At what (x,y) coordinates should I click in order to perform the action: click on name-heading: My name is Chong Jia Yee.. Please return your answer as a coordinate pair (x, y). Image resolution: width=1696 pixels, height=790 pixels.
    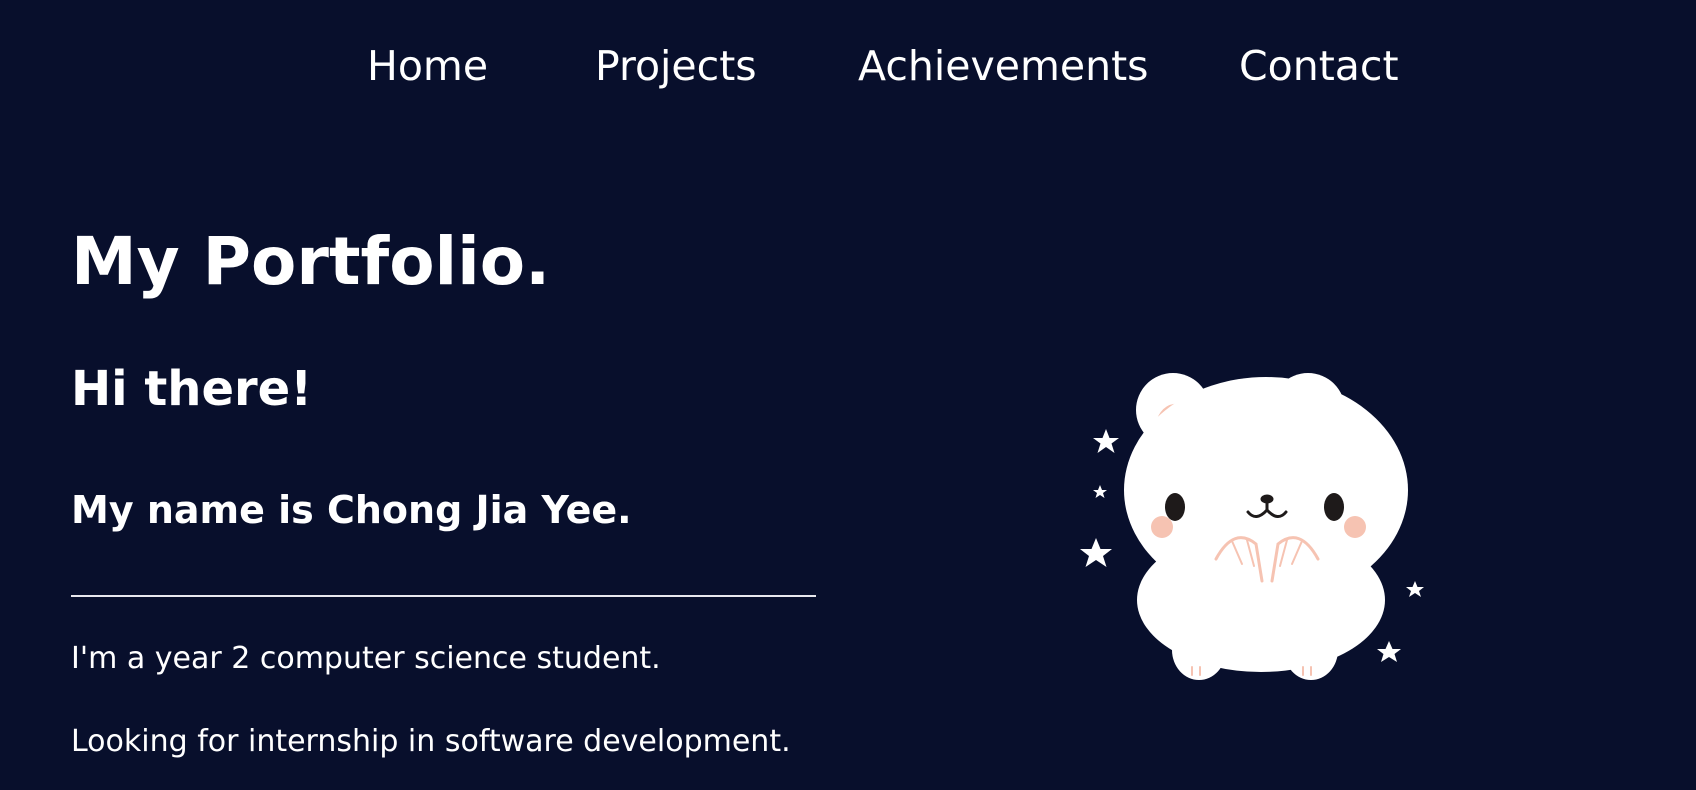
    Looking at the image, I should click on (351, 510).